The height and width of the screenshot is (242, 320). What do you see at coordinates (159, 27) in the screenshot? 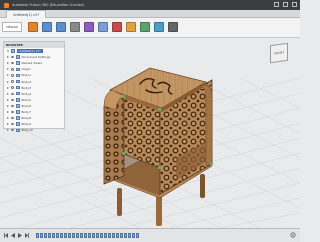
I see `insert-icon` at bounding box center [159, 27].